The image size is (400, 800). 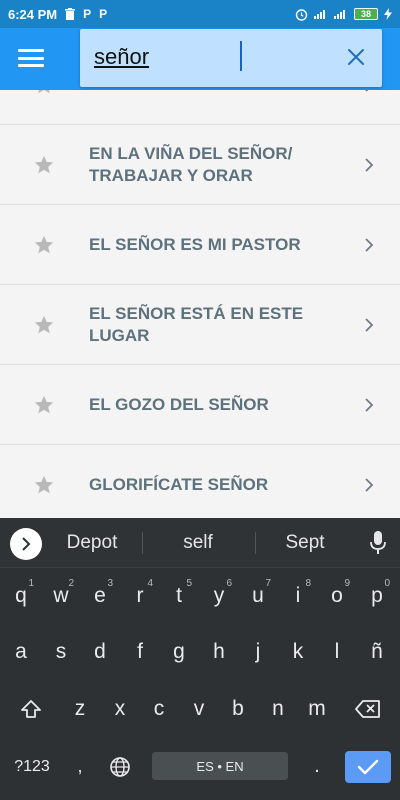 I want to click on backspace-icon, so click(x=367, y=709).